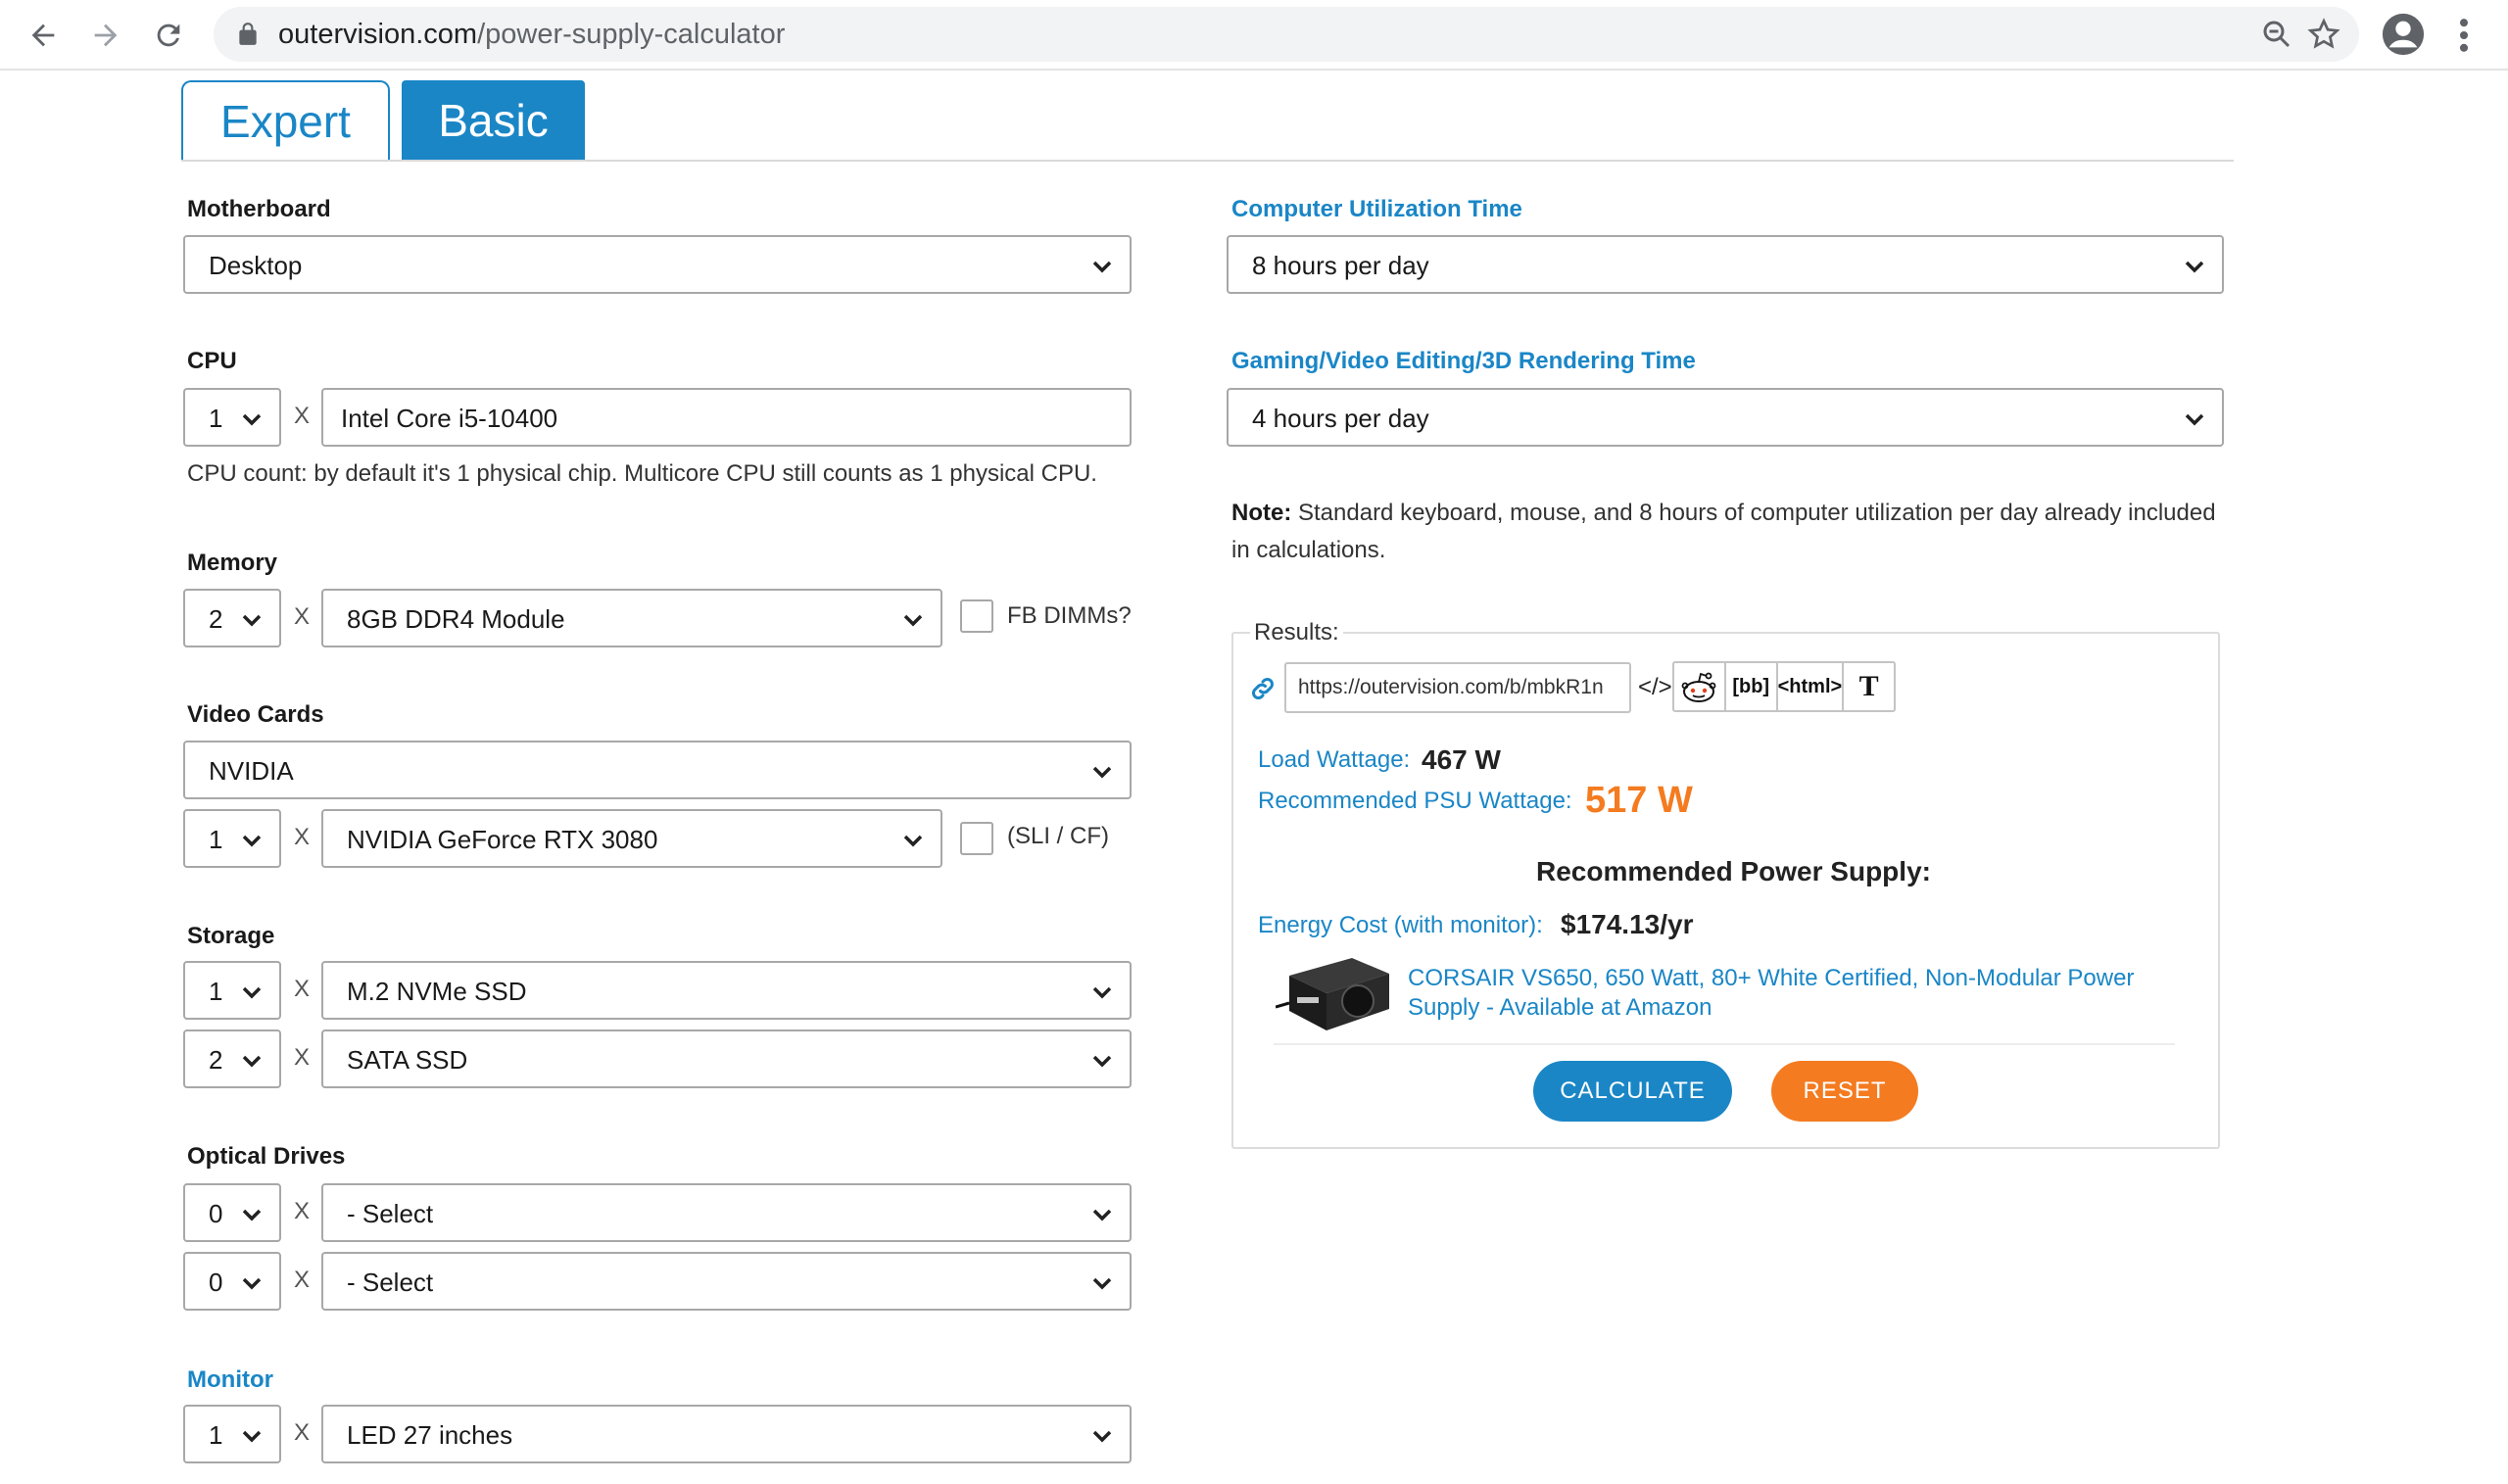 Image resolution: width=2508 pixels, height=1484 pixels. Describe the element at coordinates (449, 418) in the screenshot. I see `cpu-model-value: Intel Core i5-10400` at that location.